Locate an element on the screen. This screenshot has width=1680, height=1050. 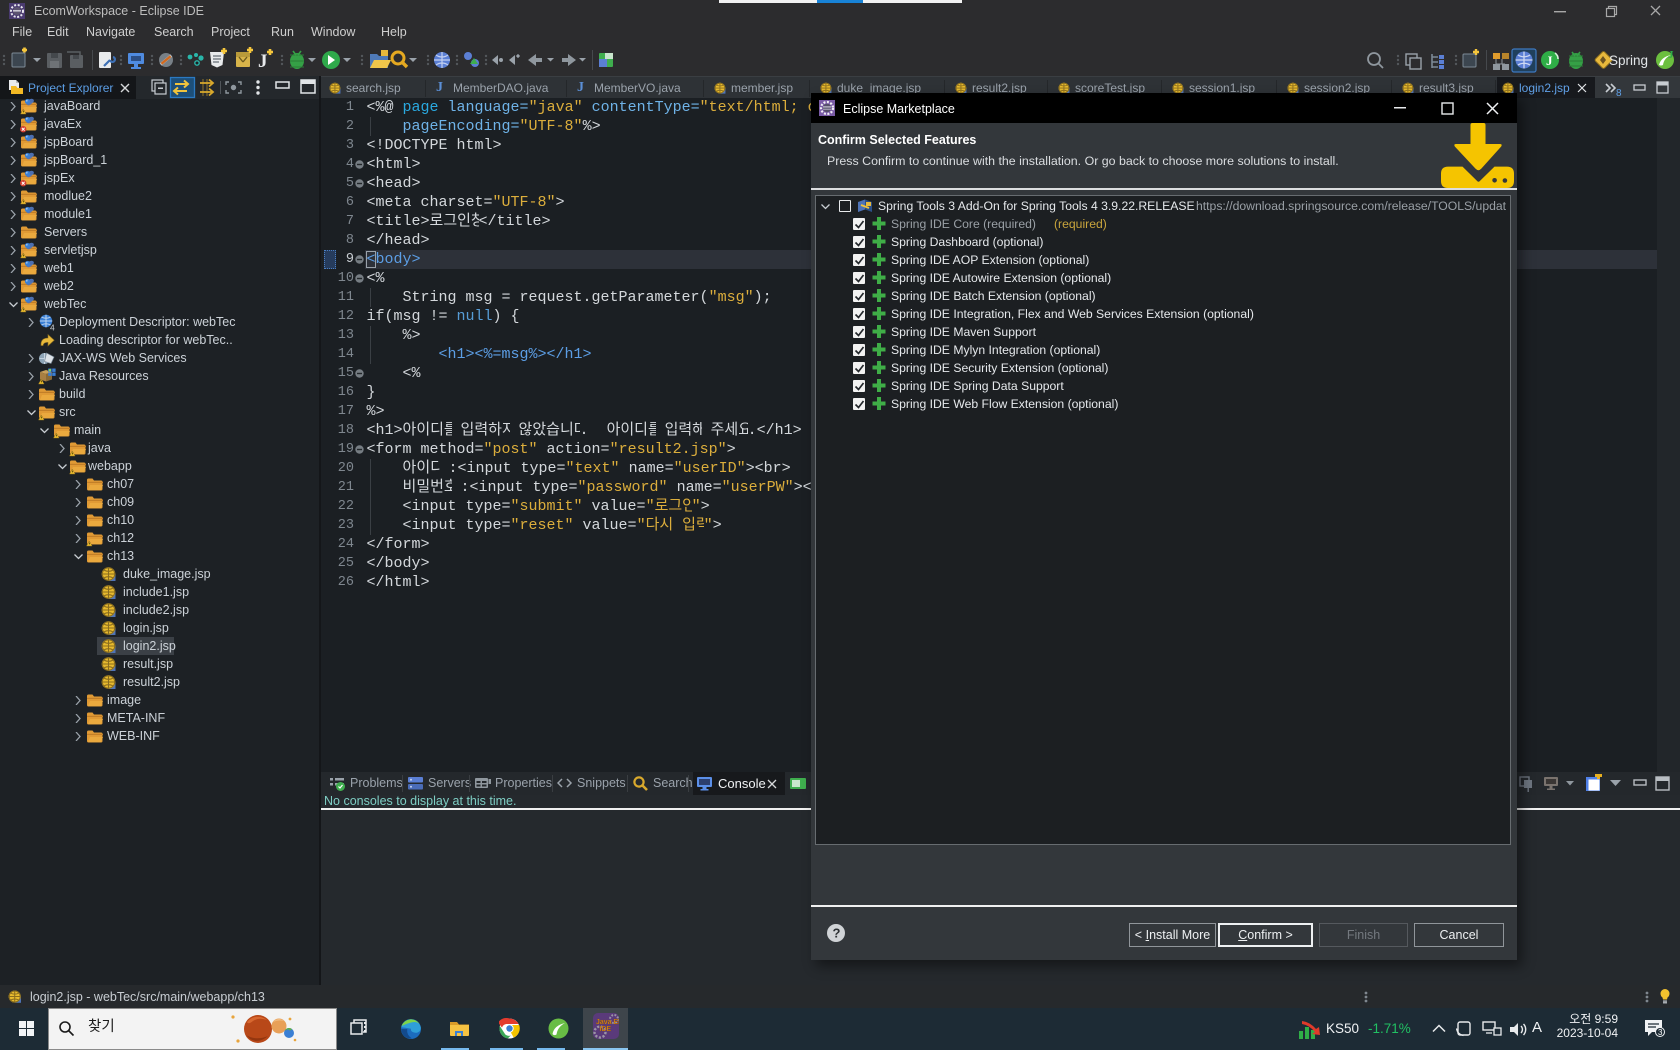
svg-text: Spring is located at coordinates (1628, 60).